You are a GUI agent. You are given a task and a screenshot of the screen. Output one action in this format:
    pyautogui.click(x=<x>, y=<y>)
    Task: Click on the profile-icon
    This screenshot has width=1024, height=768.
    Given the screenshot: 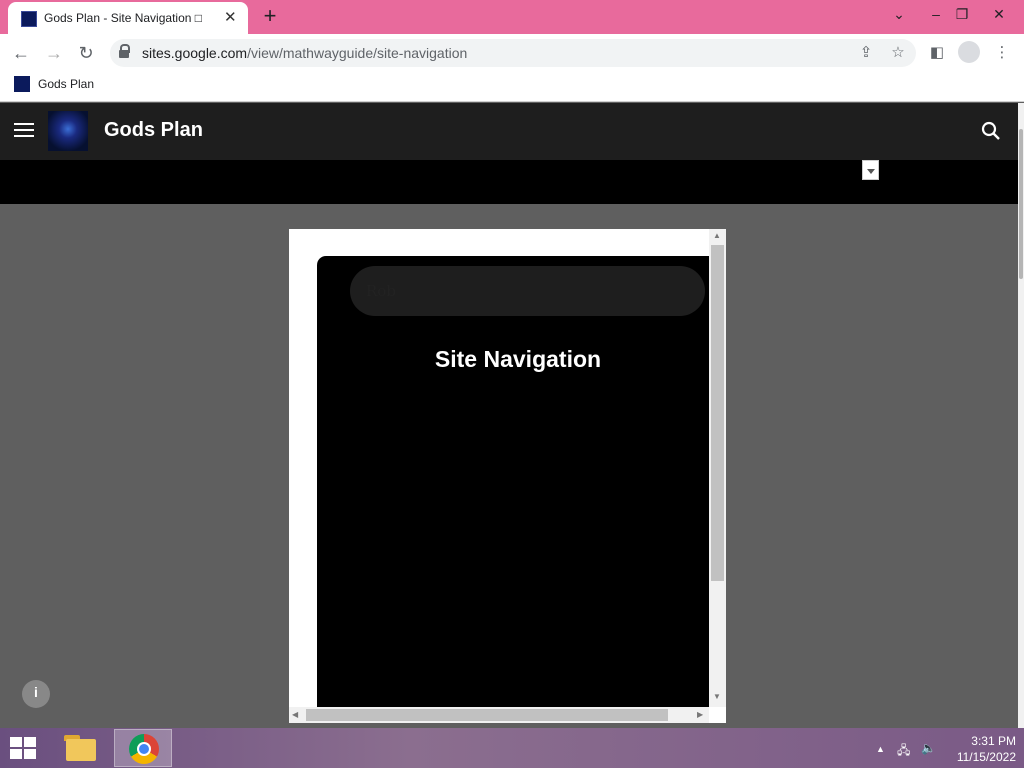 What is the action you would take?
    pyautogui.click(x=969, y=52)
    